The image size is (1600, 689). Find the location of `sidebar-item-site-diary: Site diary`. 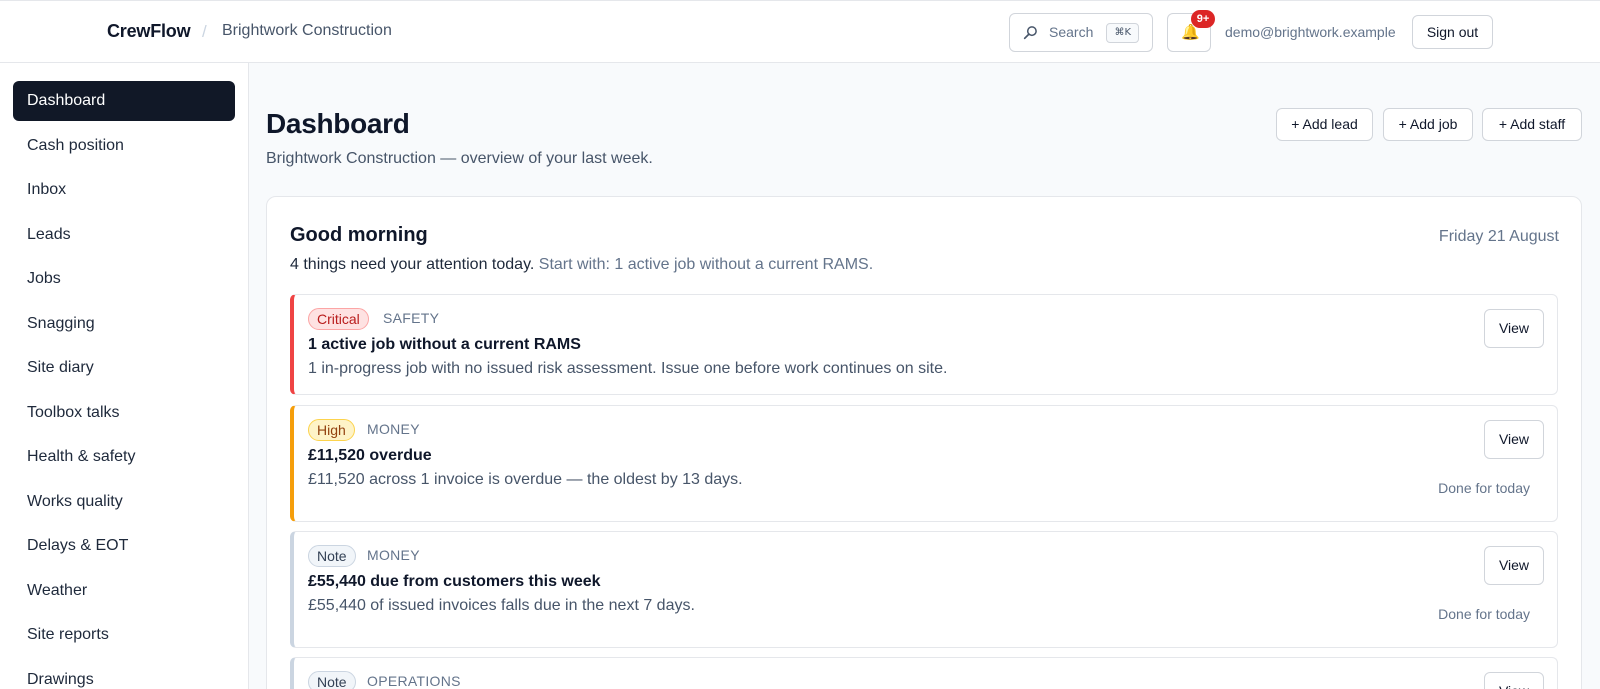

sidebar-item-site-diary: Site diary is located at coordinates (124, 368).